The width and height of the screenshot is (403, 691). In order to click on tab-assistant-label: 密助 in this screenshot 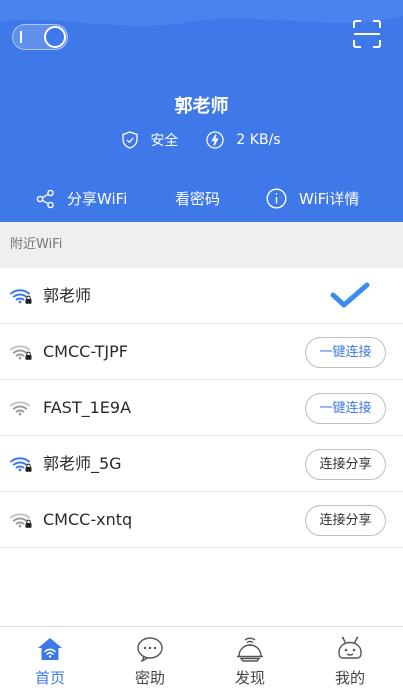, I will do `click(149, 678)`.